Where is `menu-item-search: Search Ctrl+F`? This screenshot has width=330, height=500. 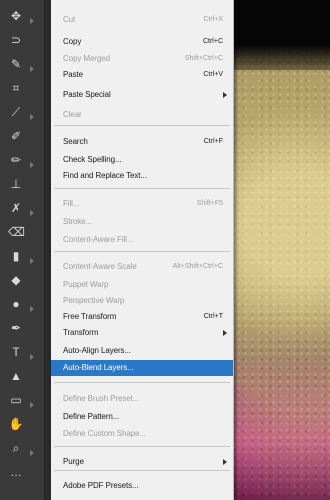
menu-item-search: Search Ctrl+F is located at coordinates (142, 142).